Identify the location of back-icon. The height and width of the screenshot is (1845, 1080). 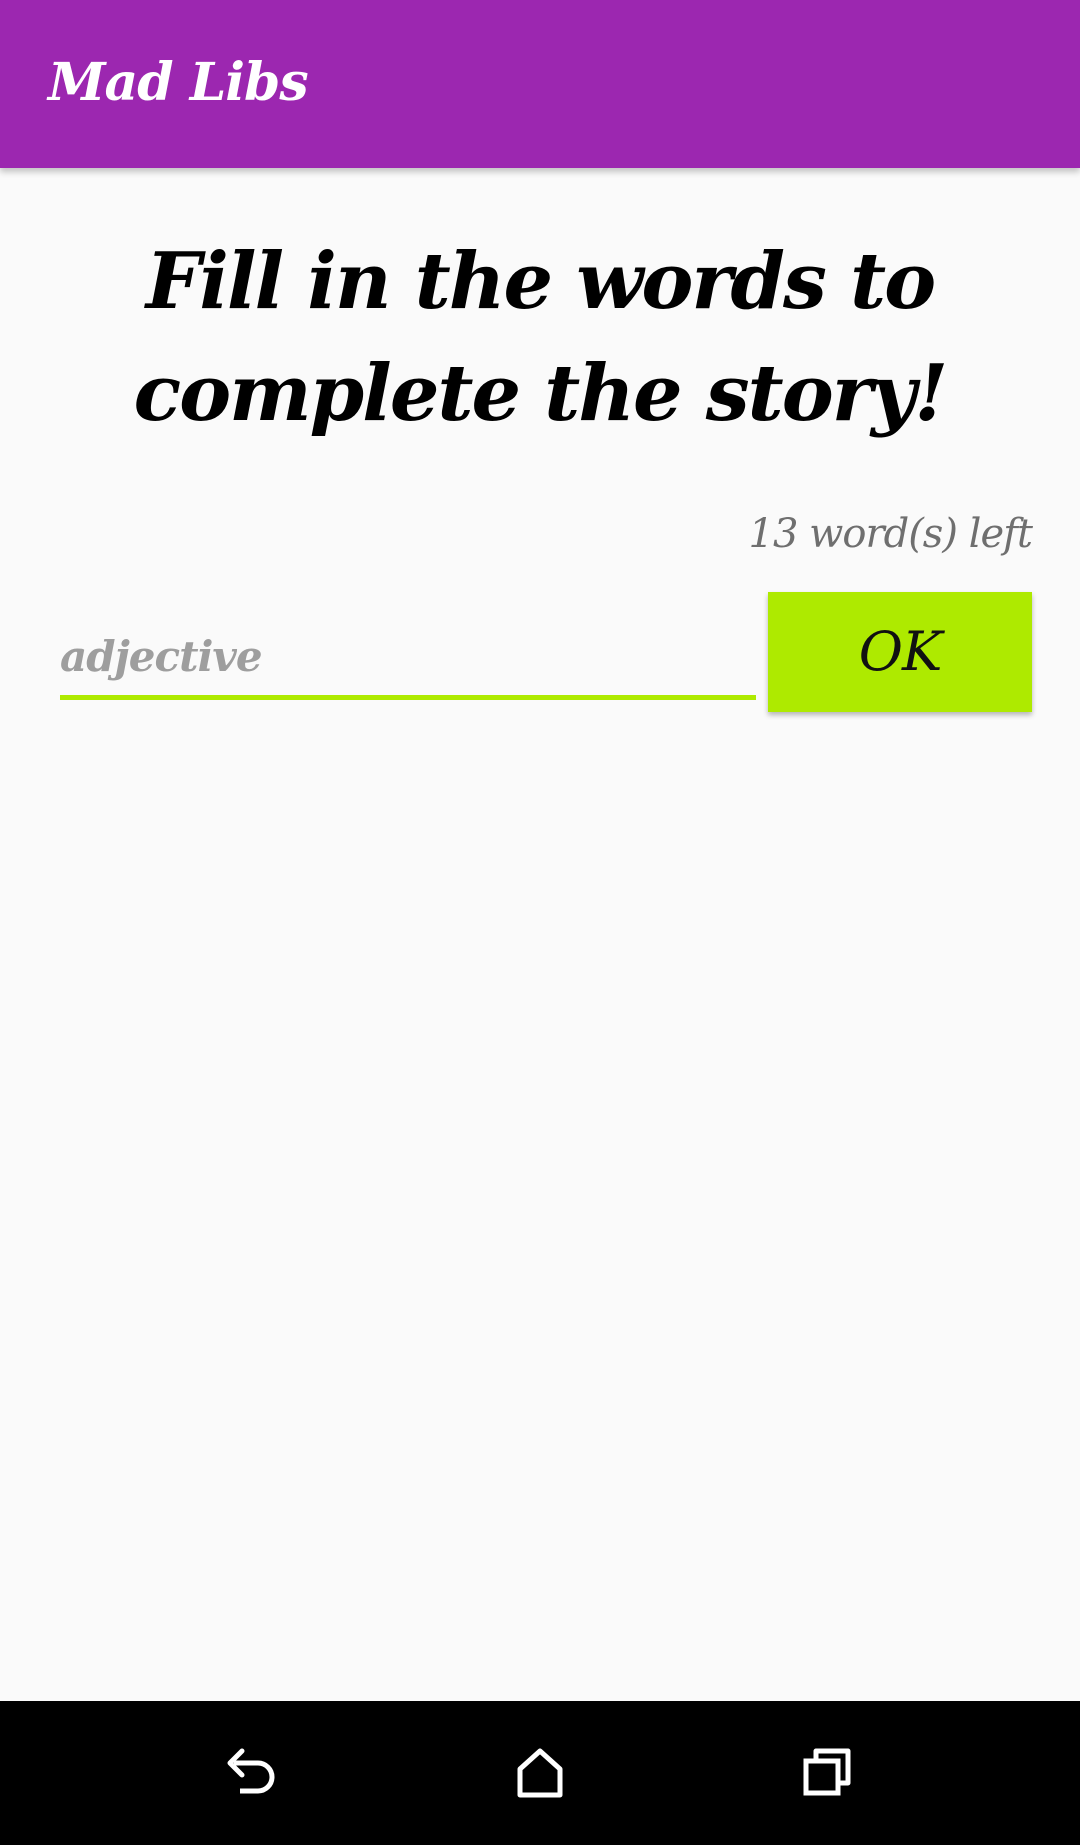
(251, 1771).